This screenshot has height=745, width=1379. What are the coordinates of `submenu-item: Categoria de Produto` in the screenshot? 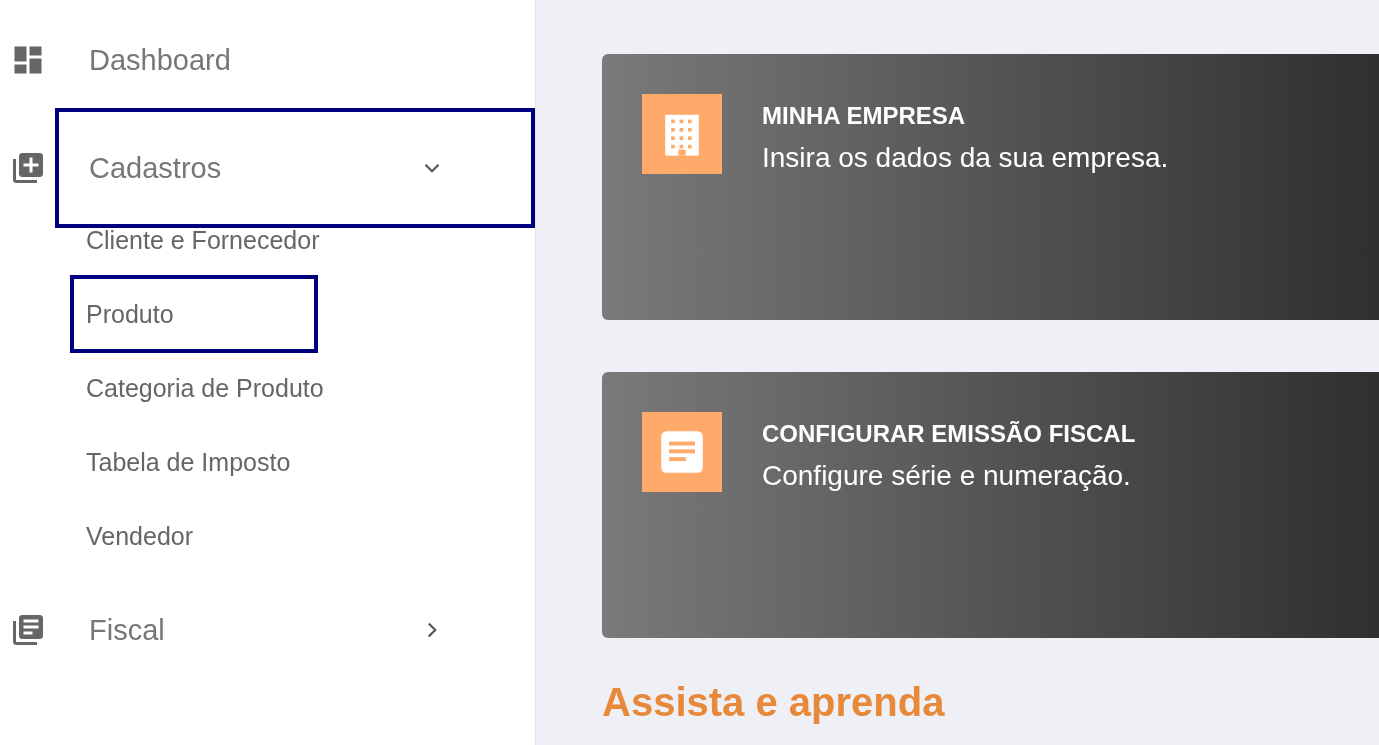 It's located at (205, 388).